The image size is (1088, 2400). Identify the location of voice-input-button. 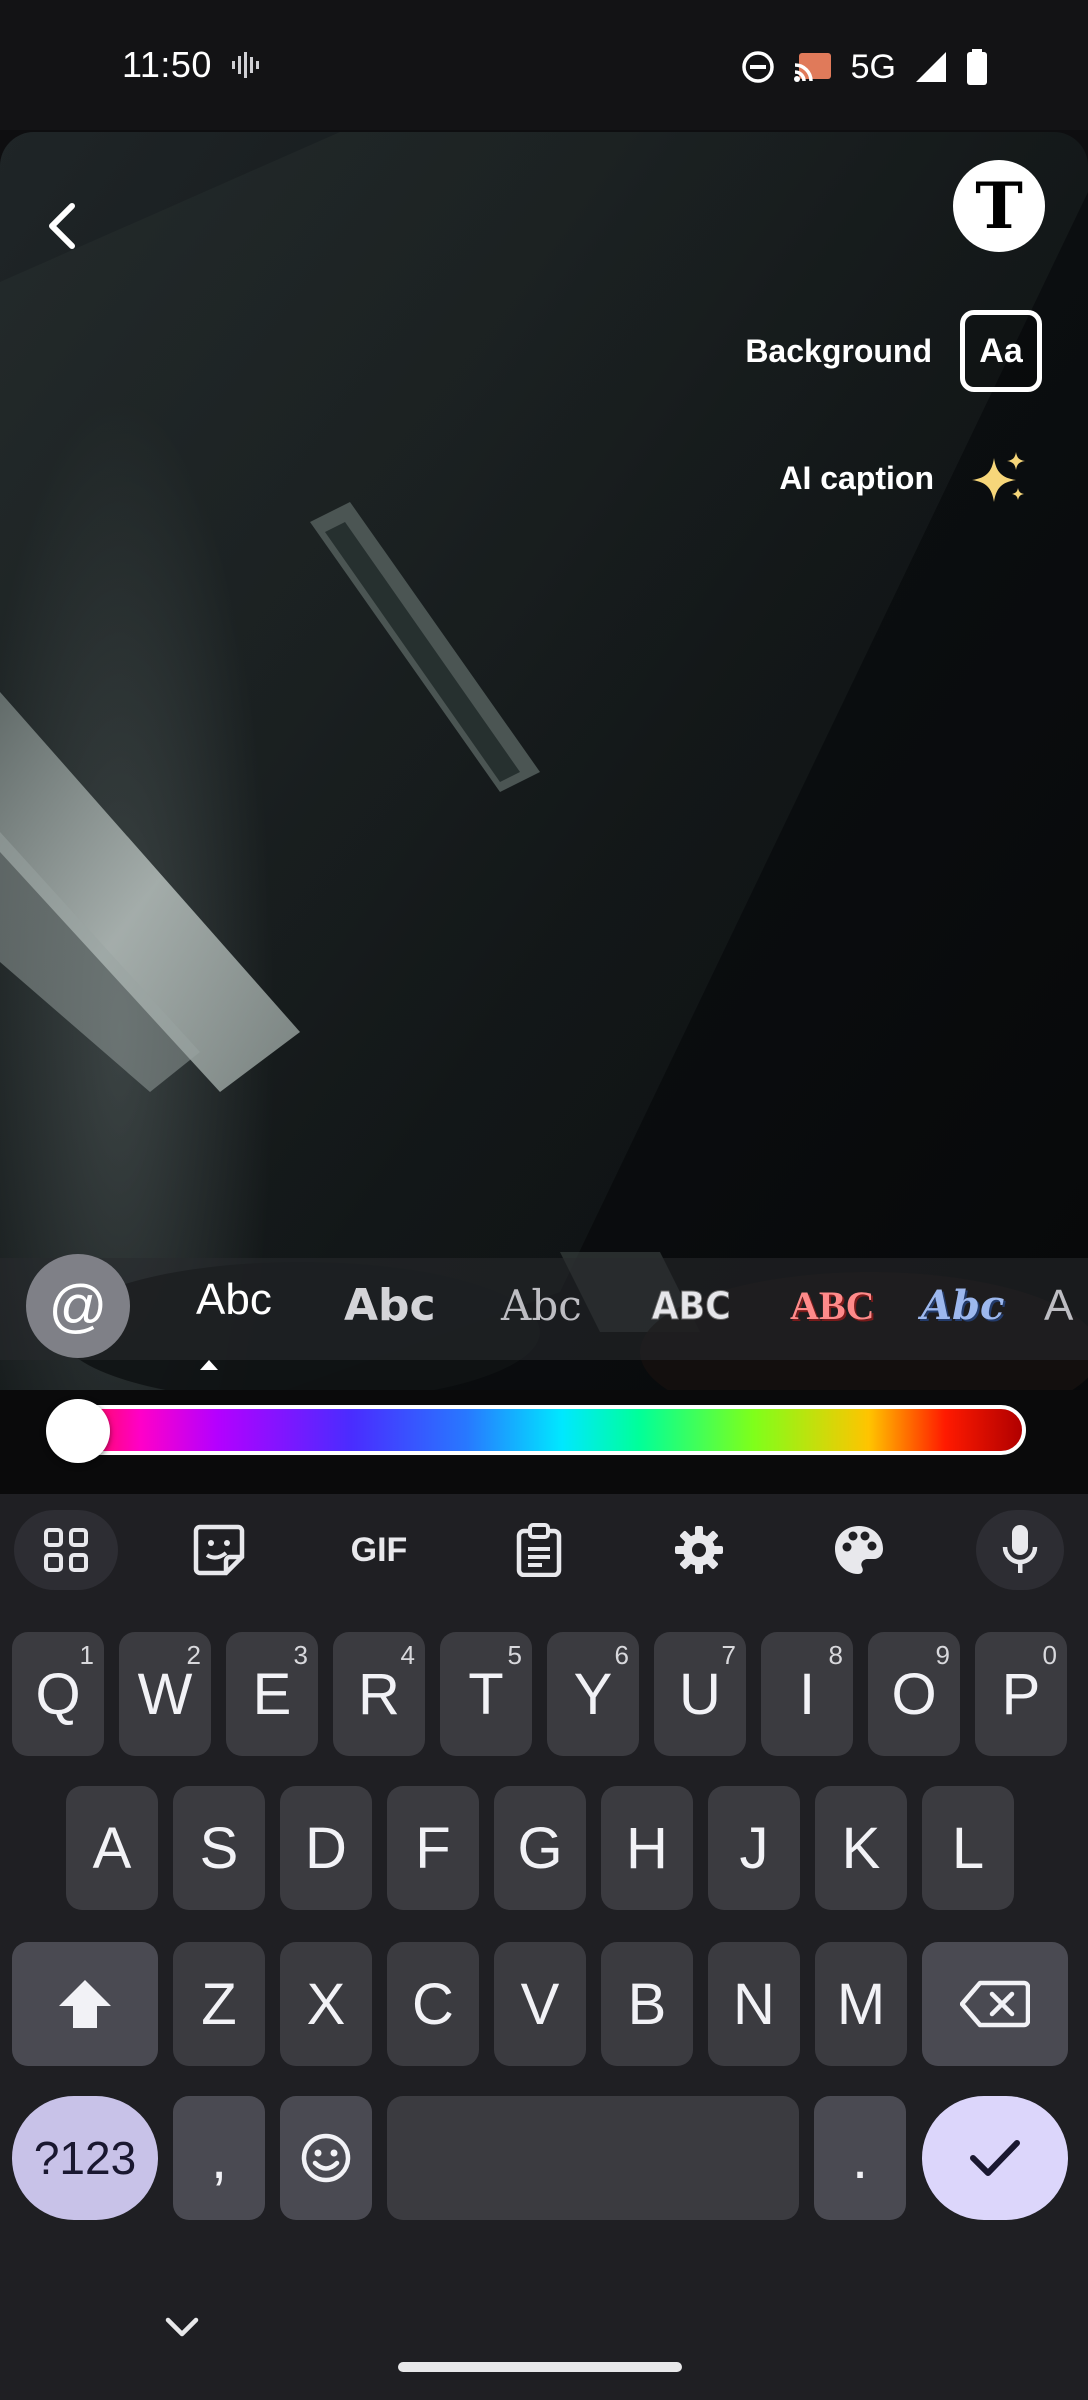
(1020, 1550).